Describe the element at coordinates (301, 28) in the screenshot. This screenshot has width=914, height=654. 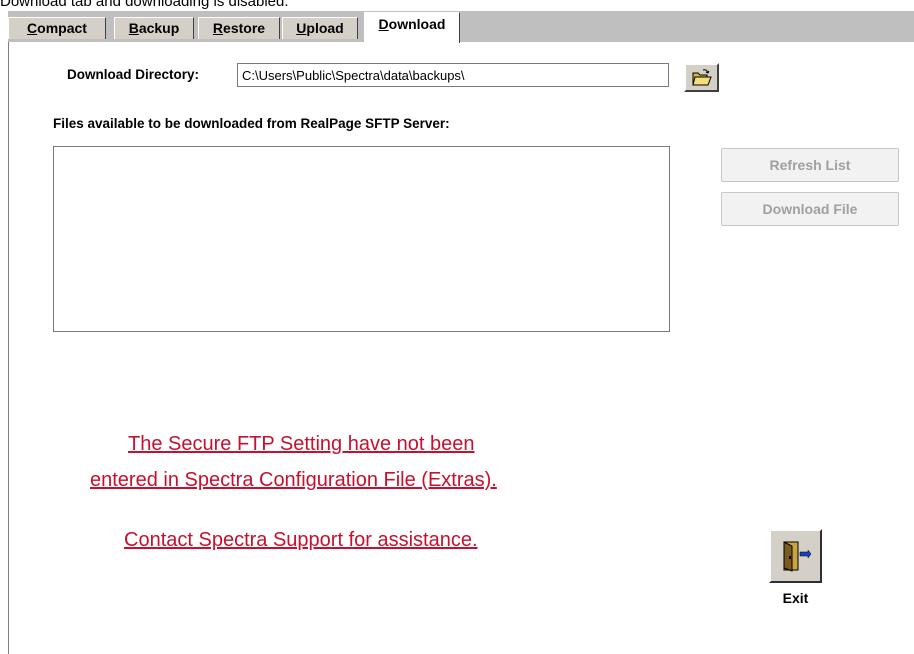
I see `tab-upload-accel: U` at that location.